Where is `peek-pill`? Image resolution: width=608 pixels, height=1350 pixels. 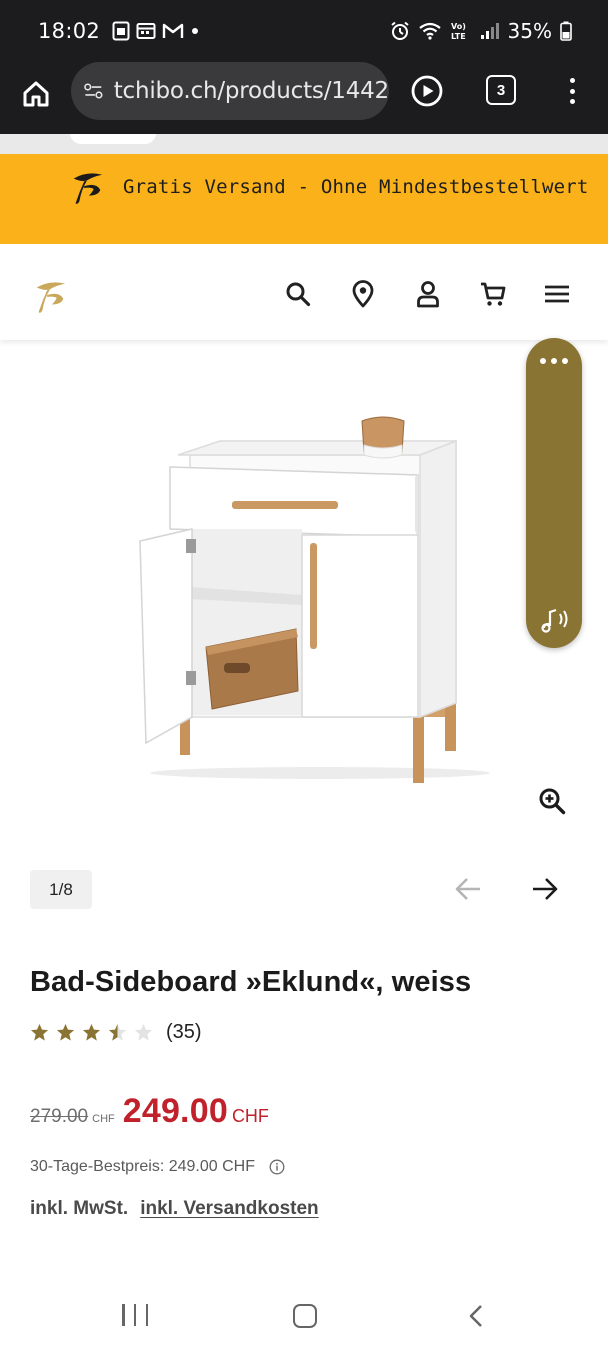
peek-pill is located at coordinates (113, 139).